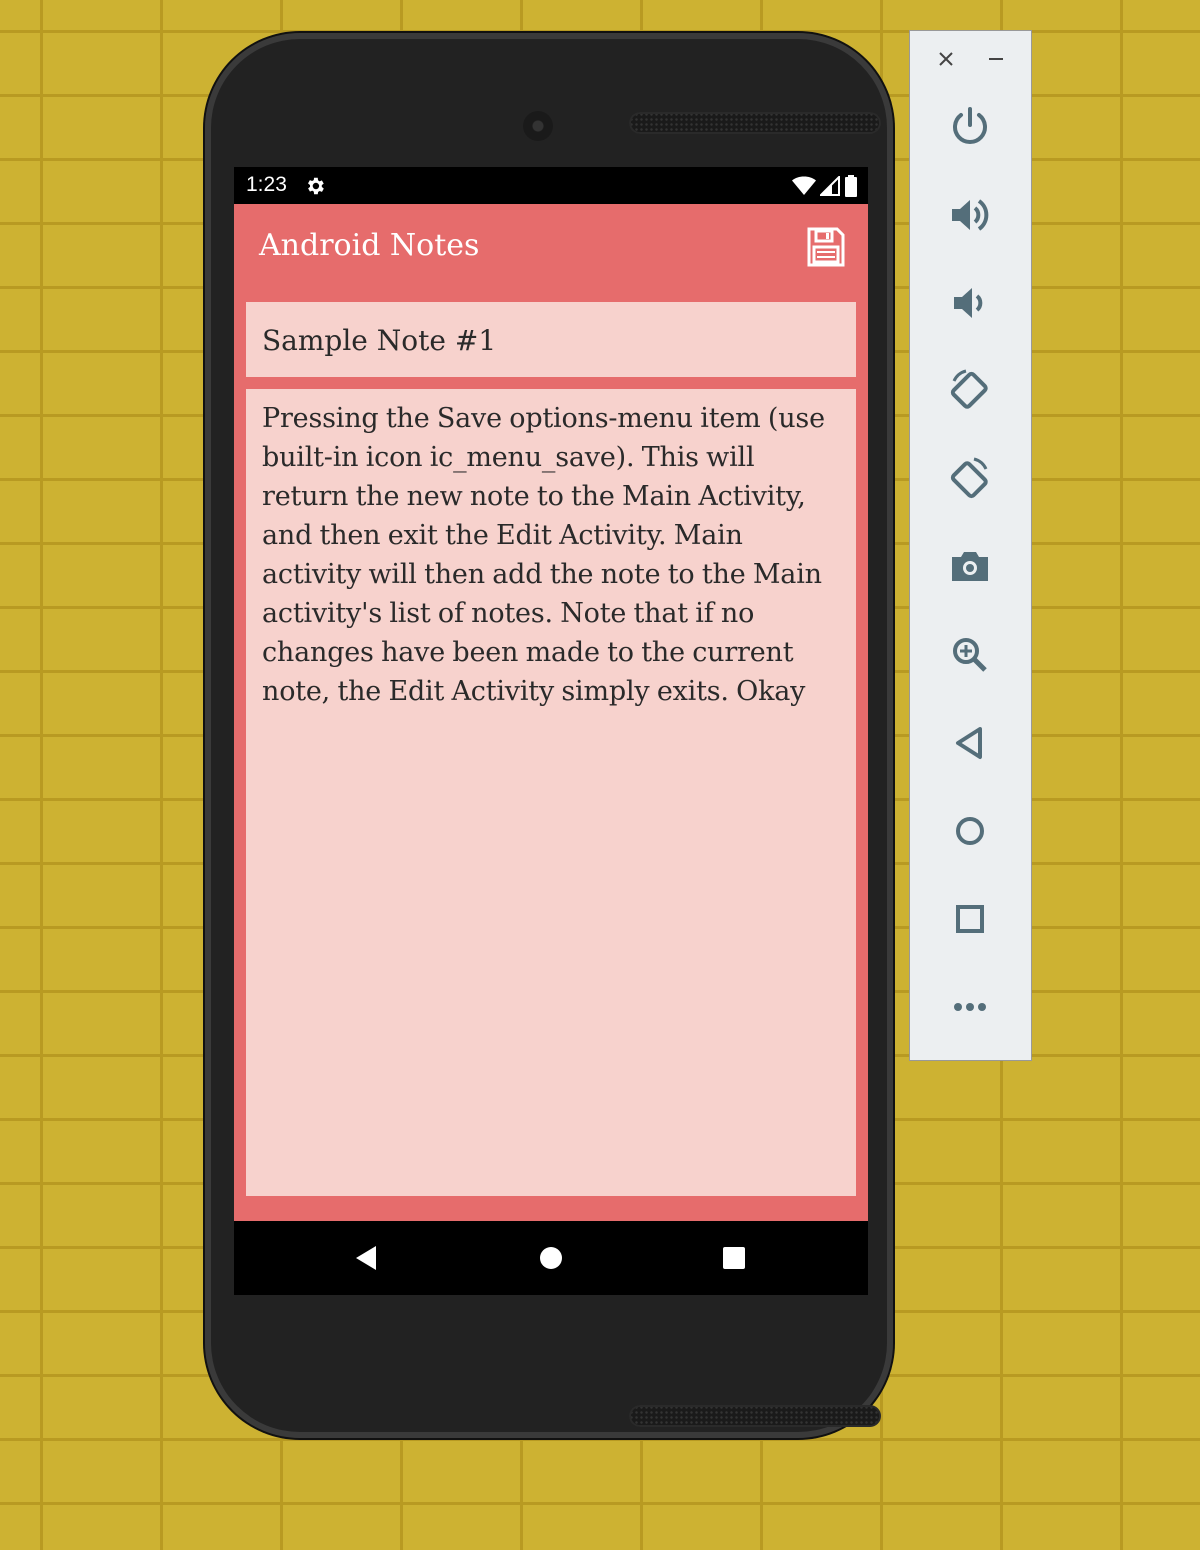 The height and width of the screenshot is (1550, 1200). I want to click on emulator-back-icon, so click(970, 743).